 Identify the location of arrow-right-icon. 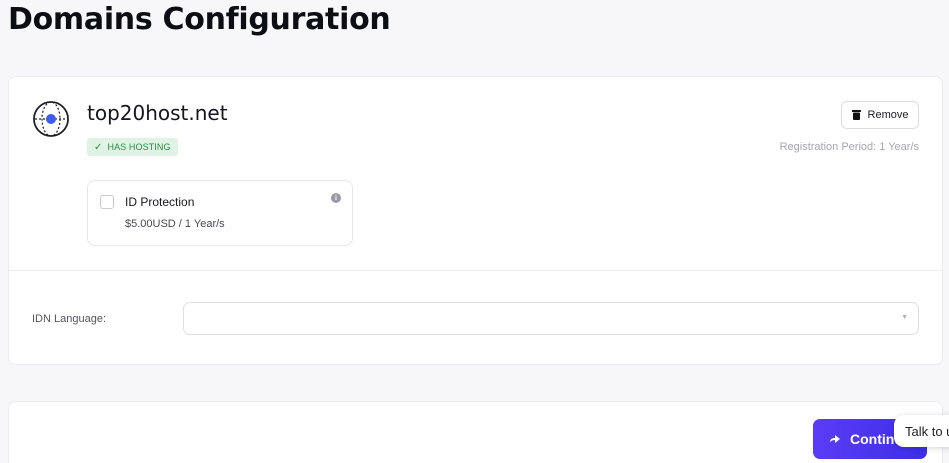
(835, 439).